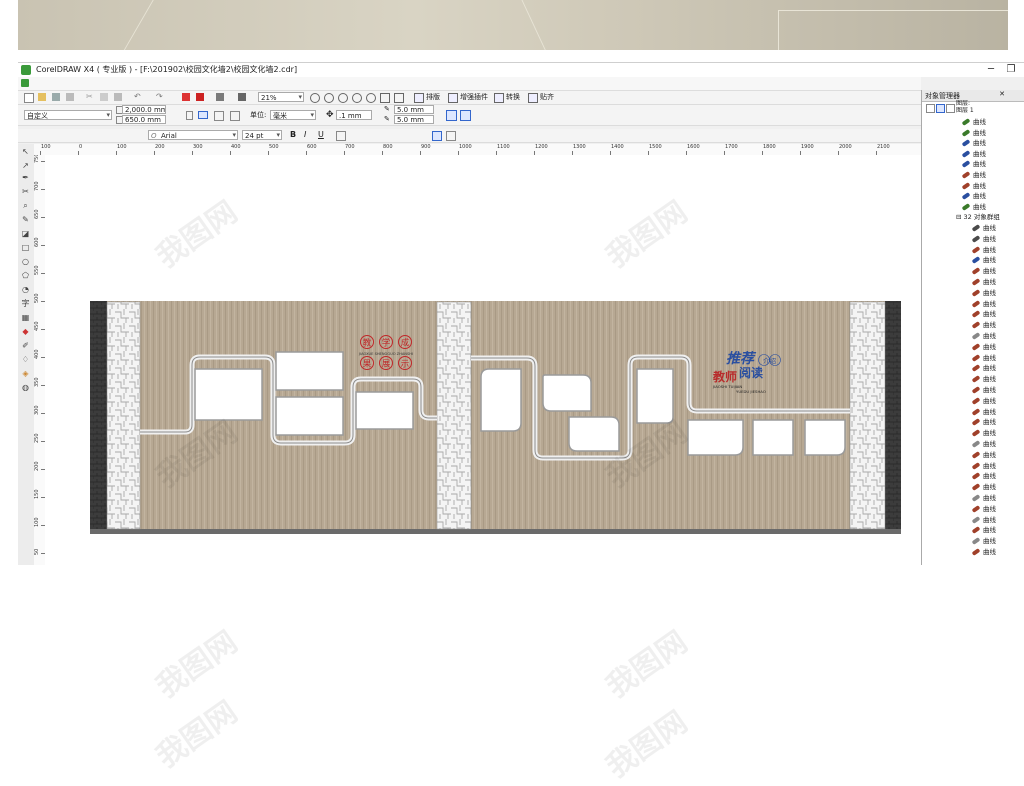  What do you see at coordinates (399, 98) in the screenshot?
I see `zoom-height-icon` at bounding box center [399, 98].